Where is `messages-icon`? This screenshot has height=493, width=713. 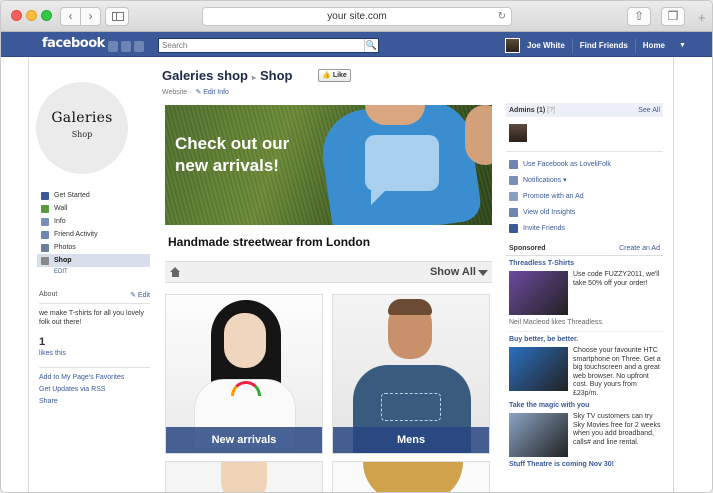 messages-icon is located at coordinates (126, 46).